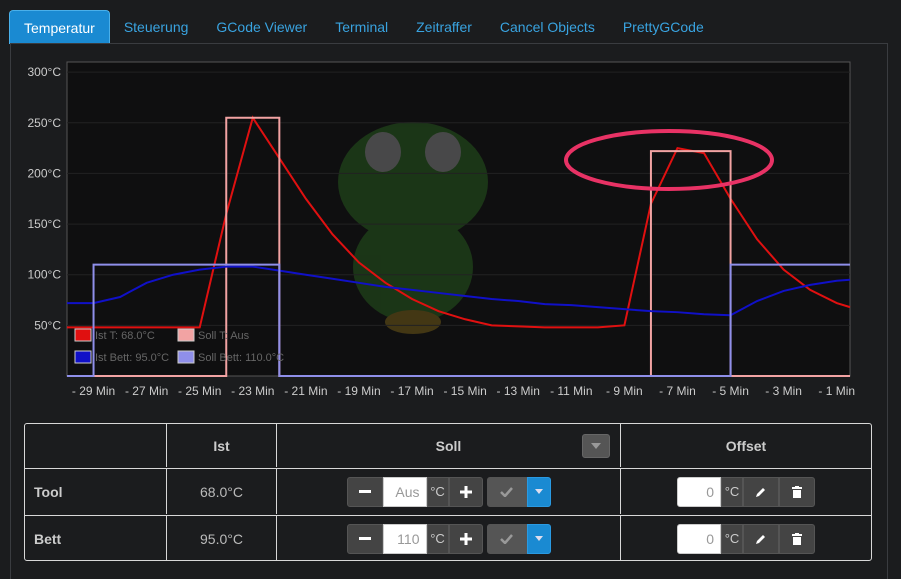  Describe the element at coordinates (199, 391) in the screenshot. I see `x-tick-label: - 25 Min` at that location.